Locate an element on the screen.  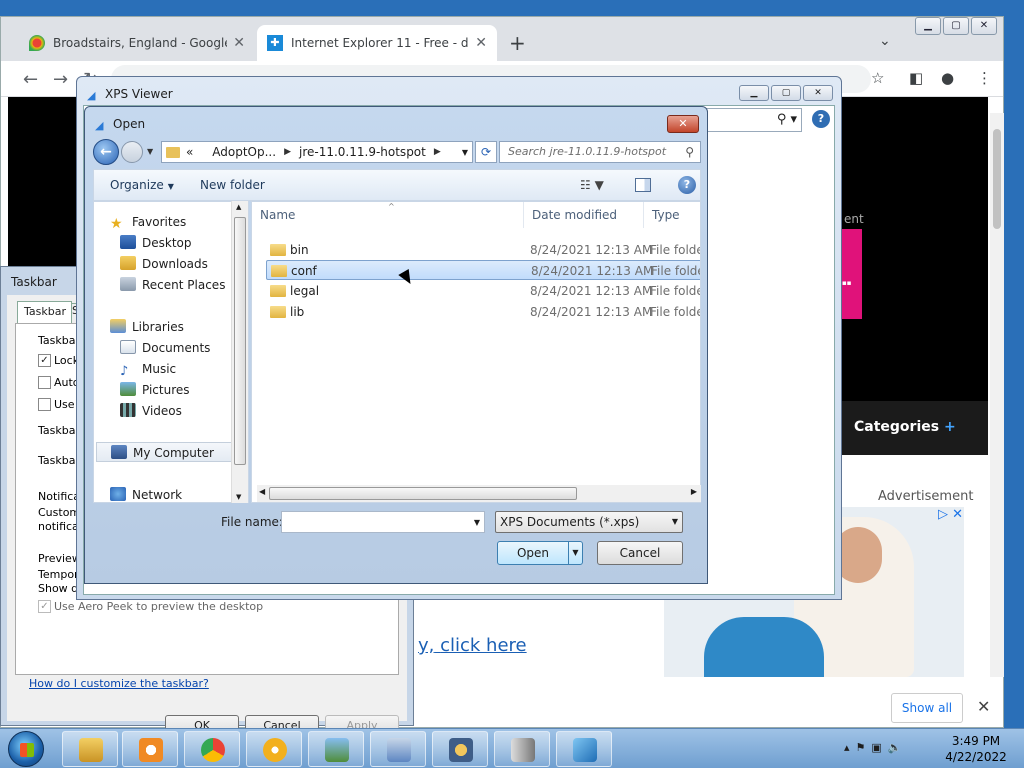
nav-music: ♪ Music is located at coordinates (184, 369).